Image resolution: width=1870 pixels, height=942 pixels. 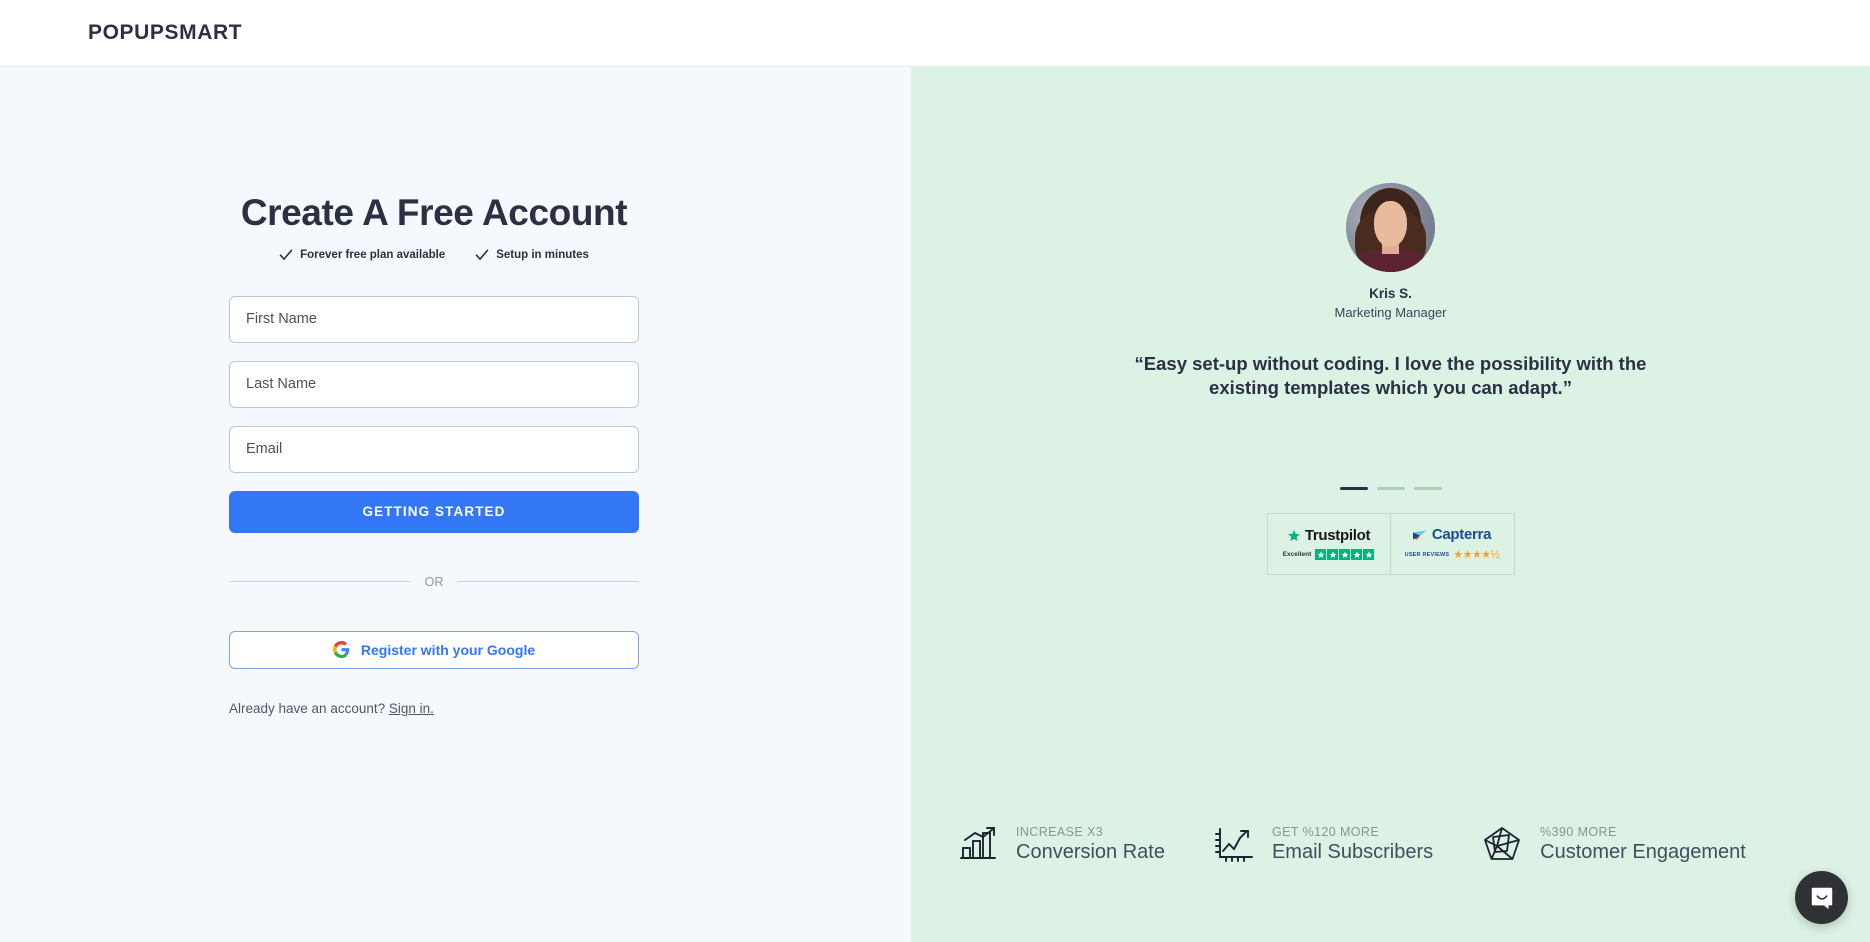 I want to click on page-title: Create A Free Account, so click(x=434, y=212).